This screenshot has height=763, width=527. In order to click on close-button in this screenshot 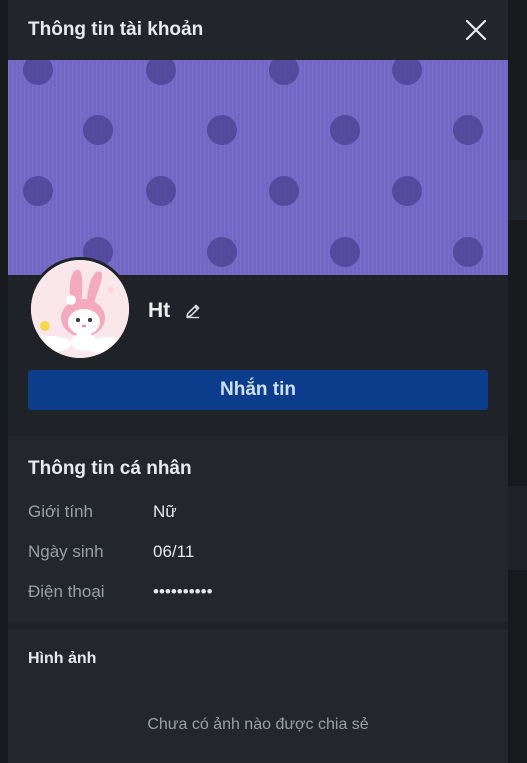, I will do `click(476, 30)`.